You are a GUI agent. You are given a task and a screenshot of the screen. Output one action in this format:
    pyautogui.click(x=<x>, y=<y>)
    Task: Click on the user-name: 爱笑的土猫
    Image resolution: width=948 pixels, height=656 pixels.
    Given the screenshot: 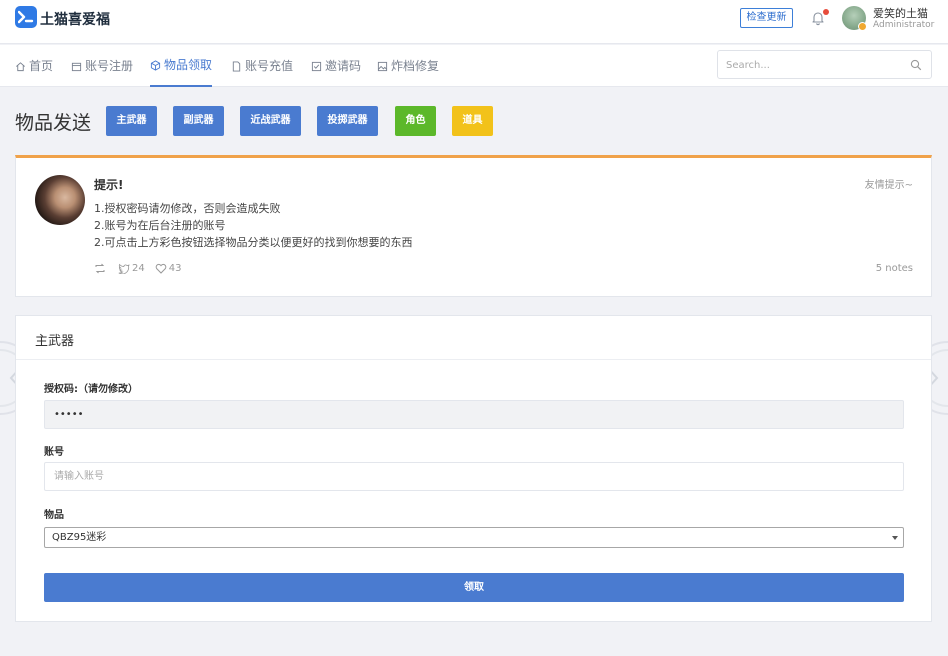 What is the action you would take?
    pyautogui.click(x=900, y=13)
    